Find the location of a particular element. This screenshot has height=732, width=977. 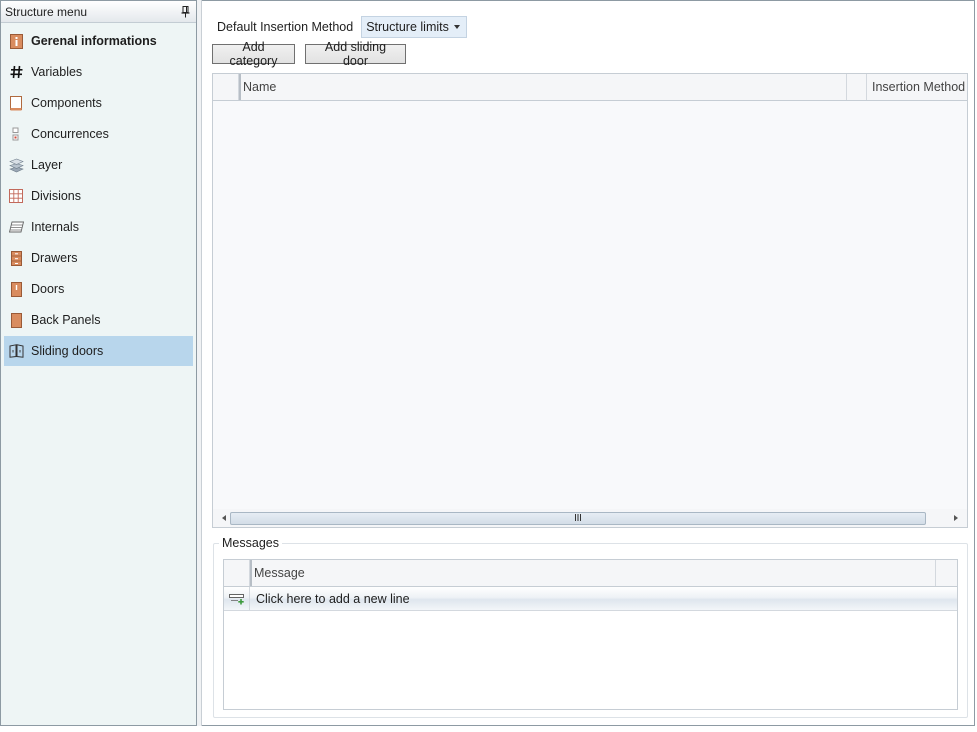

info-panel-icon is located at coordinates (16, 41).